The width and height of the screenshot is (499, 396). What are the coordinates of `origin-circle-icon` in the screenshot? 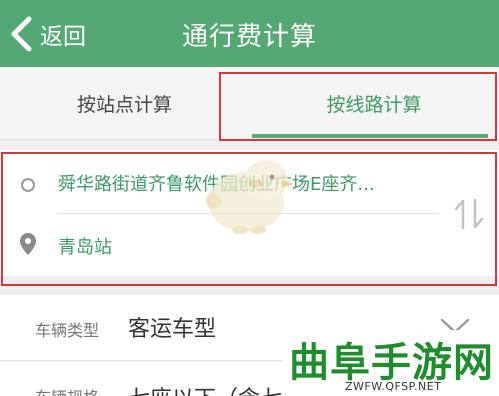 It's located at (28, 185).